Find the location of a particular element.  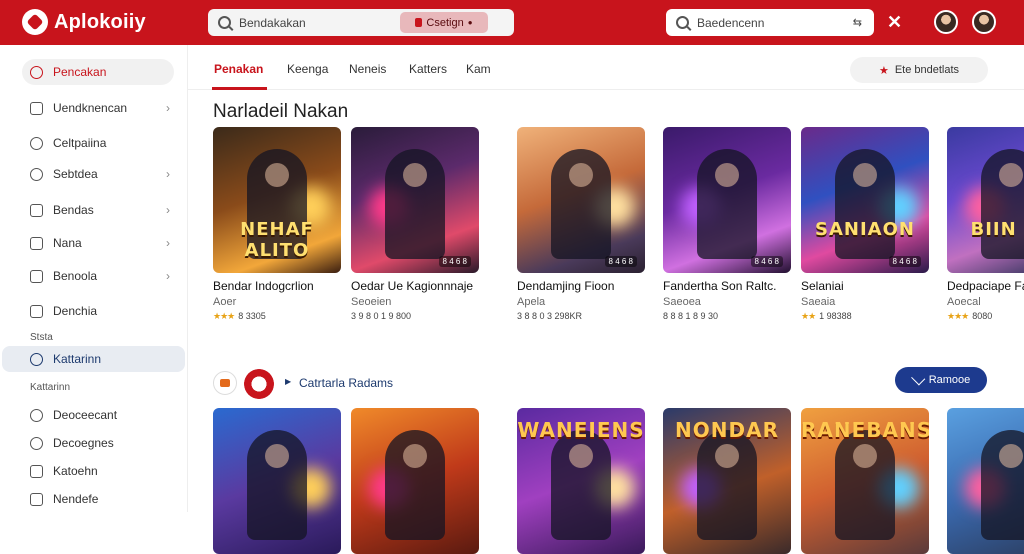

sidebar-item-highlighted: Kattarinn is located at coordinates (93, 359).